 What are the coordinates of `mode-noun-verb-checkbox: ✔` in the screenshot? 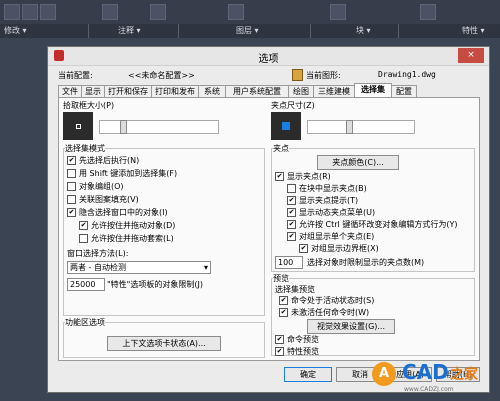 It's located at (71, 160).